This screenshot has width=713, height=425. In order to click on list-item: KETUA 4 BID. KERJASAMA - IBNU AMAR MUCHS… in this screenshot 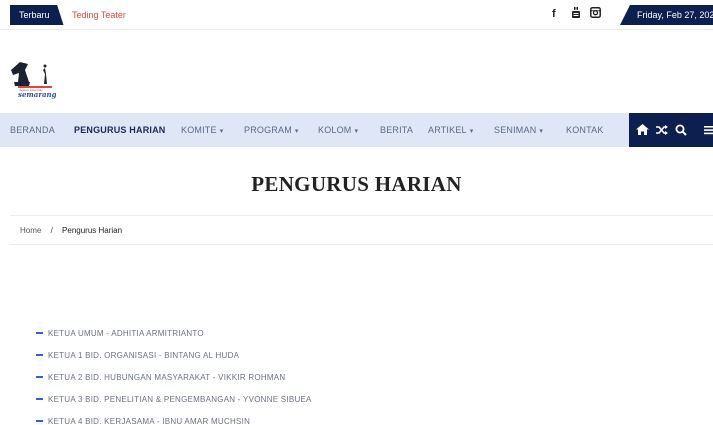, I will do `click(174, 417)`.